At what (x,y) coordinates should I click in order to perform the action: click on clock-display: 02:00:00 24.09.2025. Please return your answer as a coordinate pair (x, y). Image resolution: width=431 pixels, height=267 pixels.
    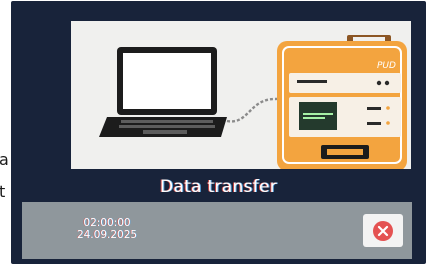
    Looking at the image, I should click on (107, 229).